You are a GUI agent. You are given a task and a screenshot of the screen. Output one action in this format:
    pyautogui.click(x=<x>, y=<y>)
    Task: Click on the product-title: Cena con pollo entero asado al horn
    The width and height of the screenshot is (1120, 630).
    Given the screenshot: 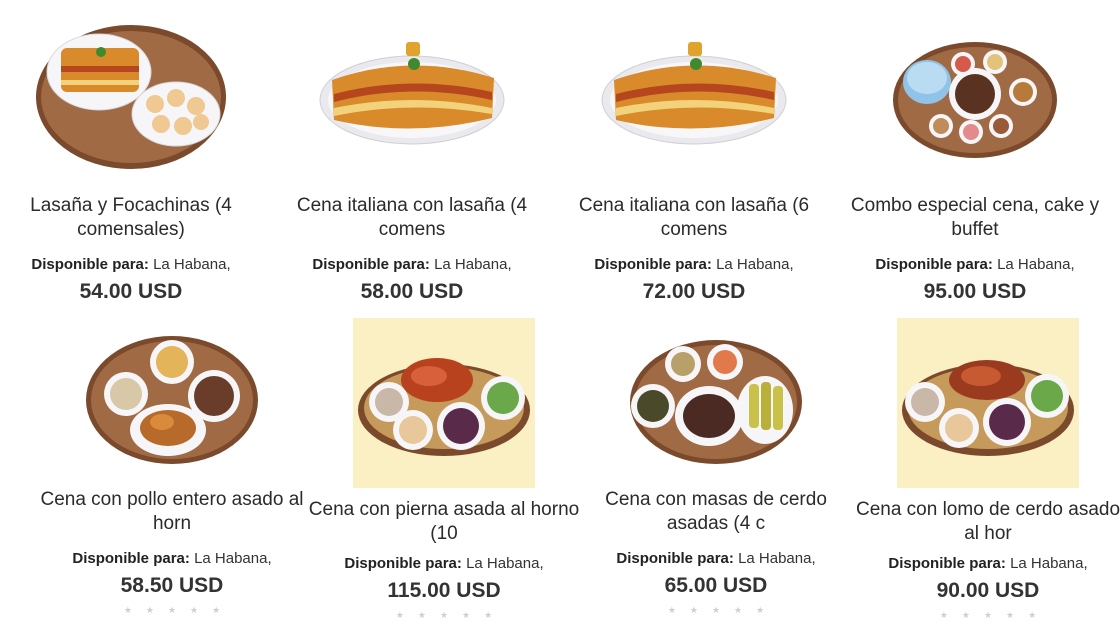 What is the action you would take?
    pyautogui.click(x=172, y=512)
    